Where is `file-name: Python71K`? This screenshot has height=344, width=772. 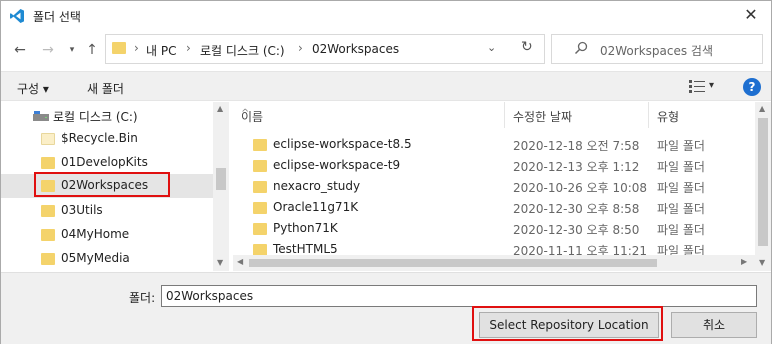
file-name: Python71K is located at coordinates (305, 228).